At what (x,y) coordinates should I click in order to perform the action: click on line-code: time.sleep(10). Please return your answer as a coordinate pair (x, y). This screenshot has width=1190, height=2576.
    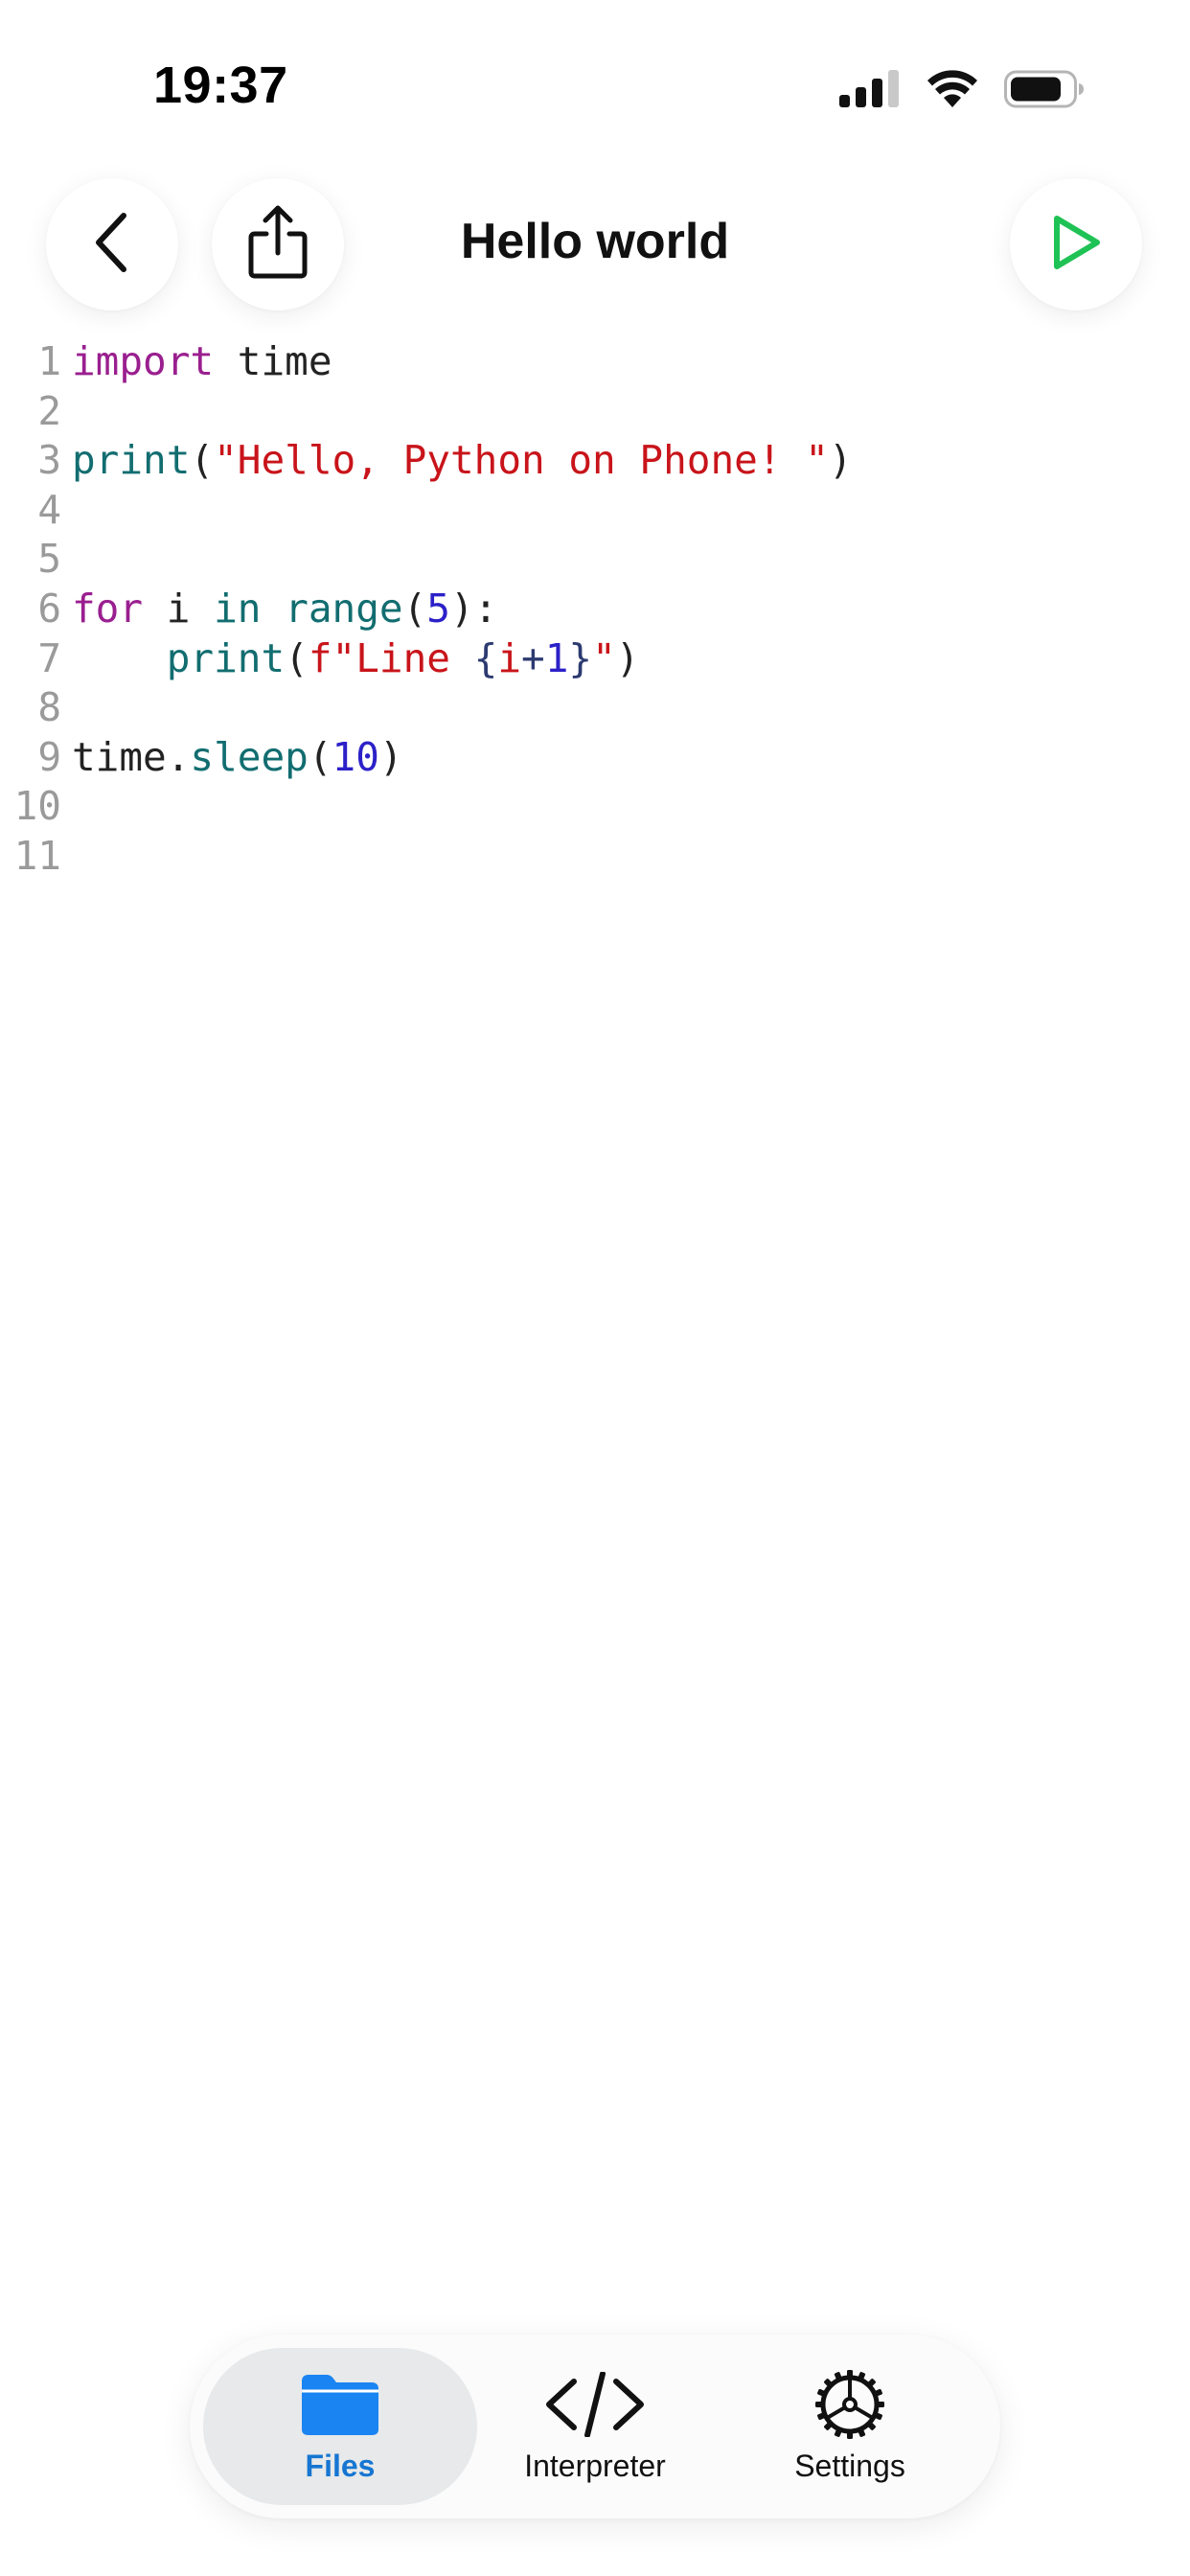
    Looking at the image, I should click on (232, 758).